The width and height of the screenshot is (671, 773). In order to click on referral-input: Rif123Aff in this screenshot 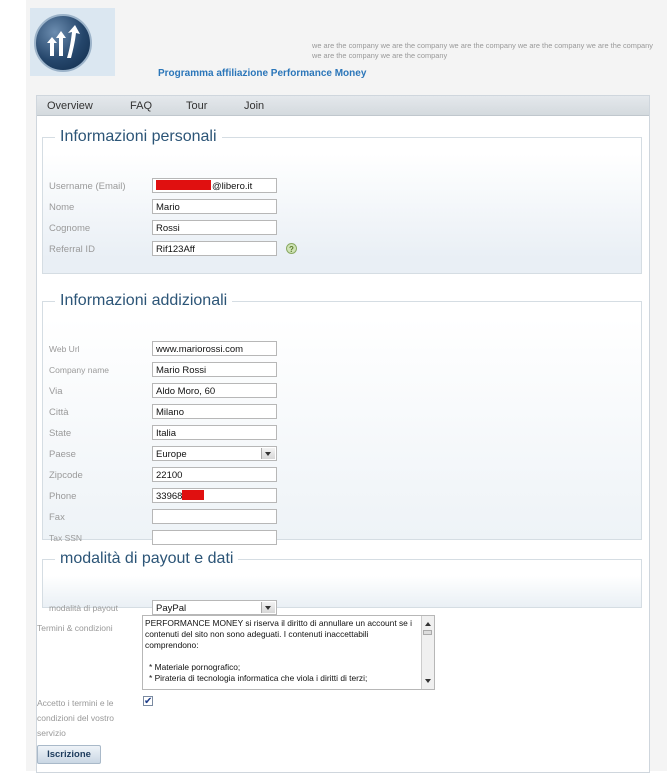, I will do `click(214, 248)`.